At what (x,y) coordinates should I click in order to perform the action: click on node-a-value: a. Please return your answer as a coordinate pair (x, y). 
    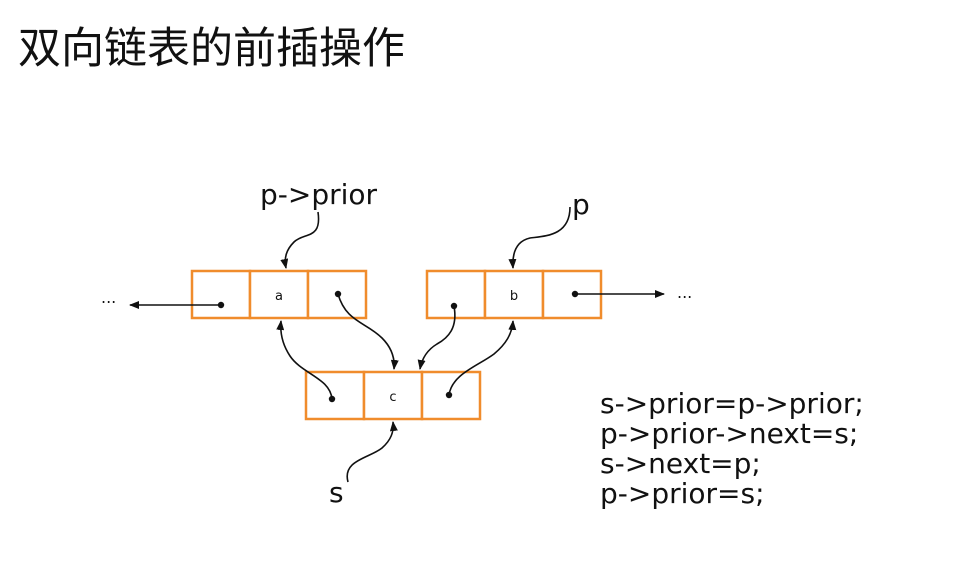
    Looking at the image, I should click on (279, 296).